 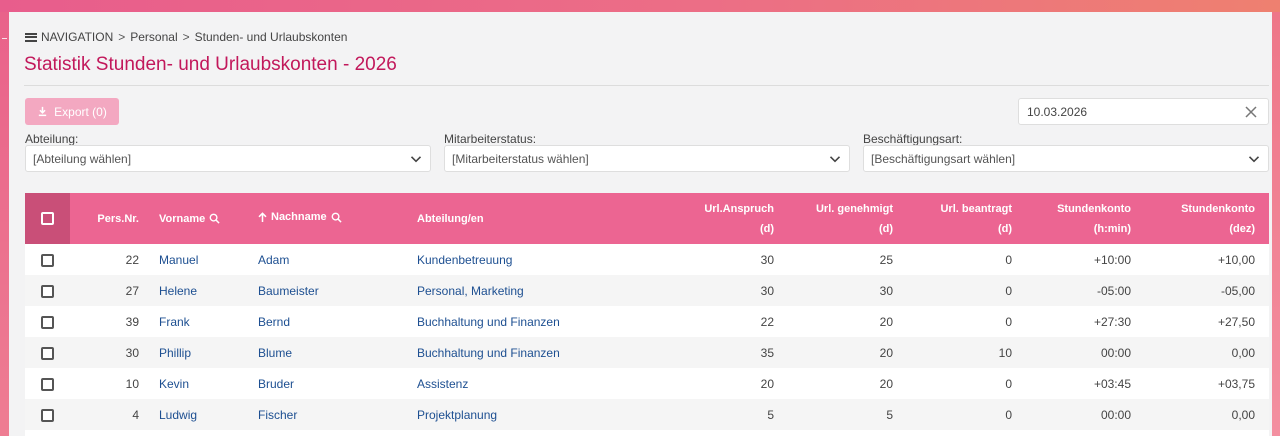 I want to click on cell-persnr: 4, so click(x=135, y=414).